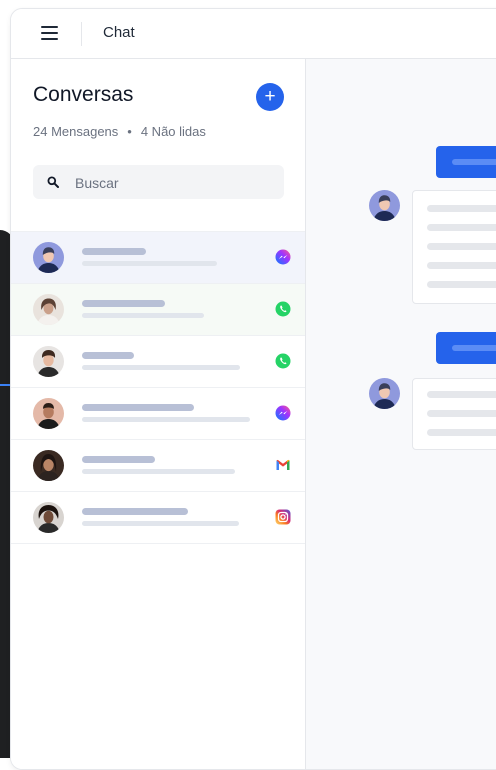  Describe the element at coordinates (53, 182) in the screenshot. I see `search-icon` at that location.